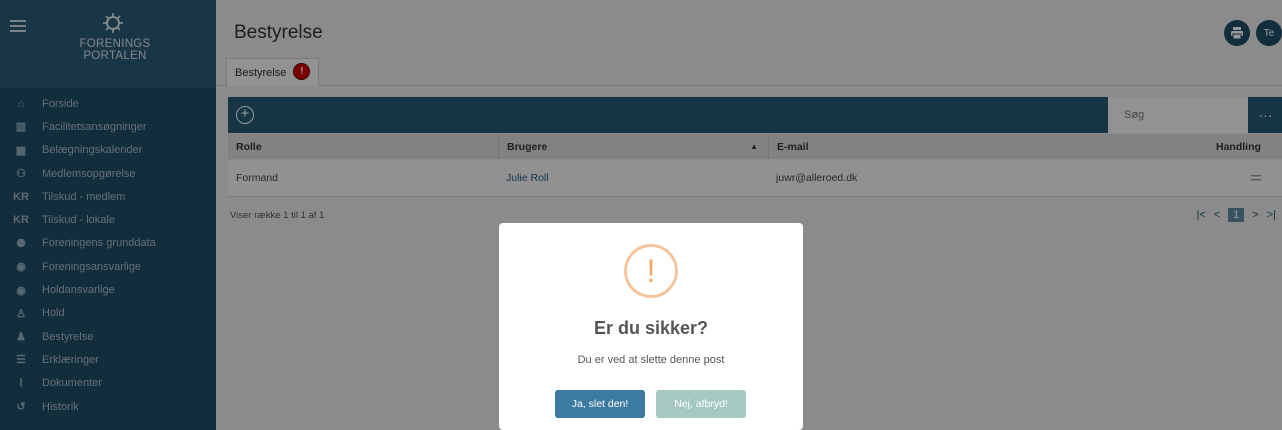  What do you see at coordinates (651, 360) in the screenshot?
I see `dialog-message: Du er ved at slette denne post` at bounding box center [651, 360].